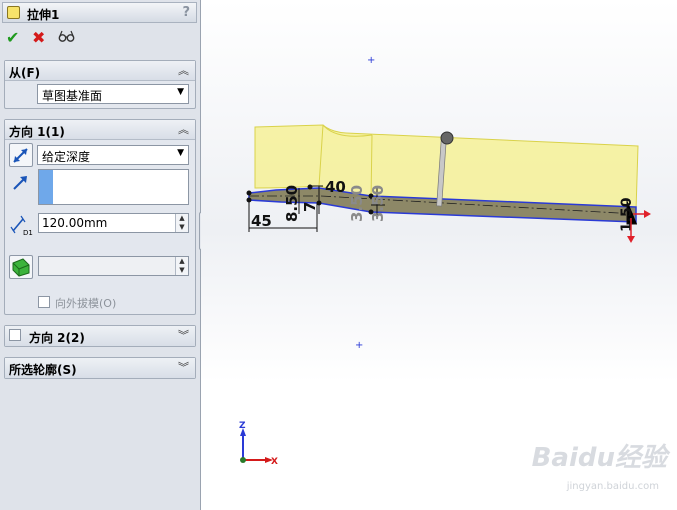  Describe the element at coordinates (186, 12) in the screenshot. I see `help-icon: ?` at that location.